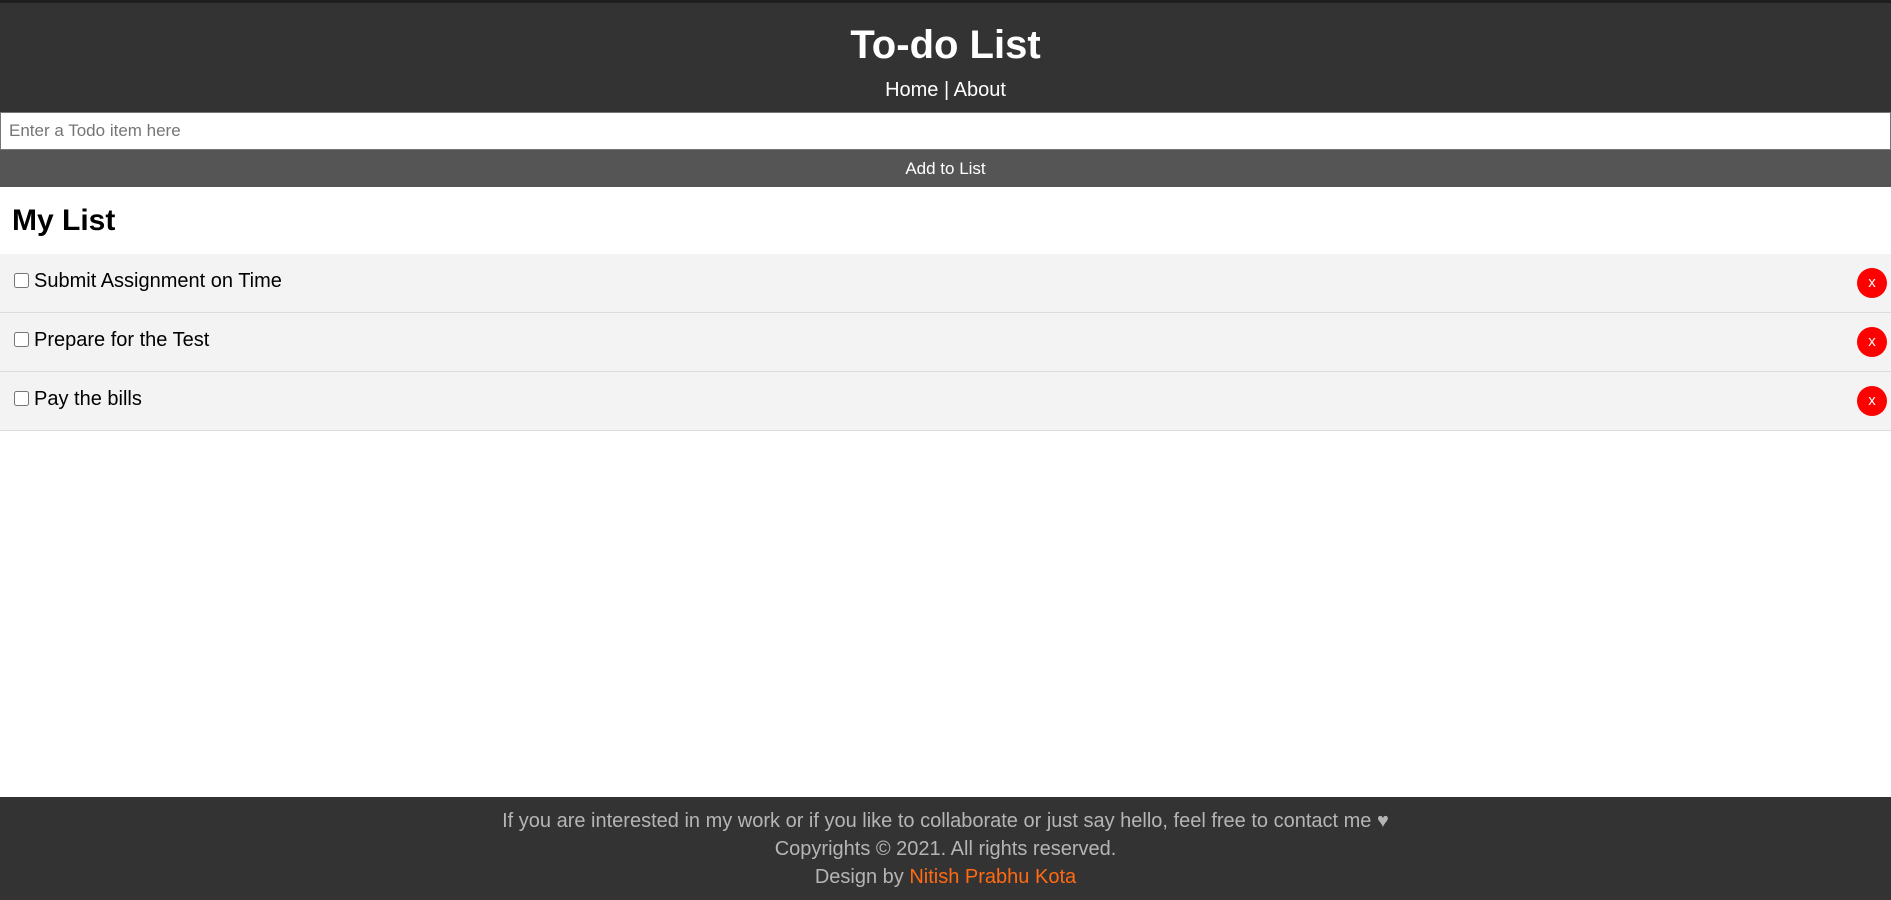 The image size is (1891, 900). What do you see at coordinates (158, 281) in the screenshot?
I see `todo-item-text: Submit Assignment on Time` at bounding box center [158, 281].